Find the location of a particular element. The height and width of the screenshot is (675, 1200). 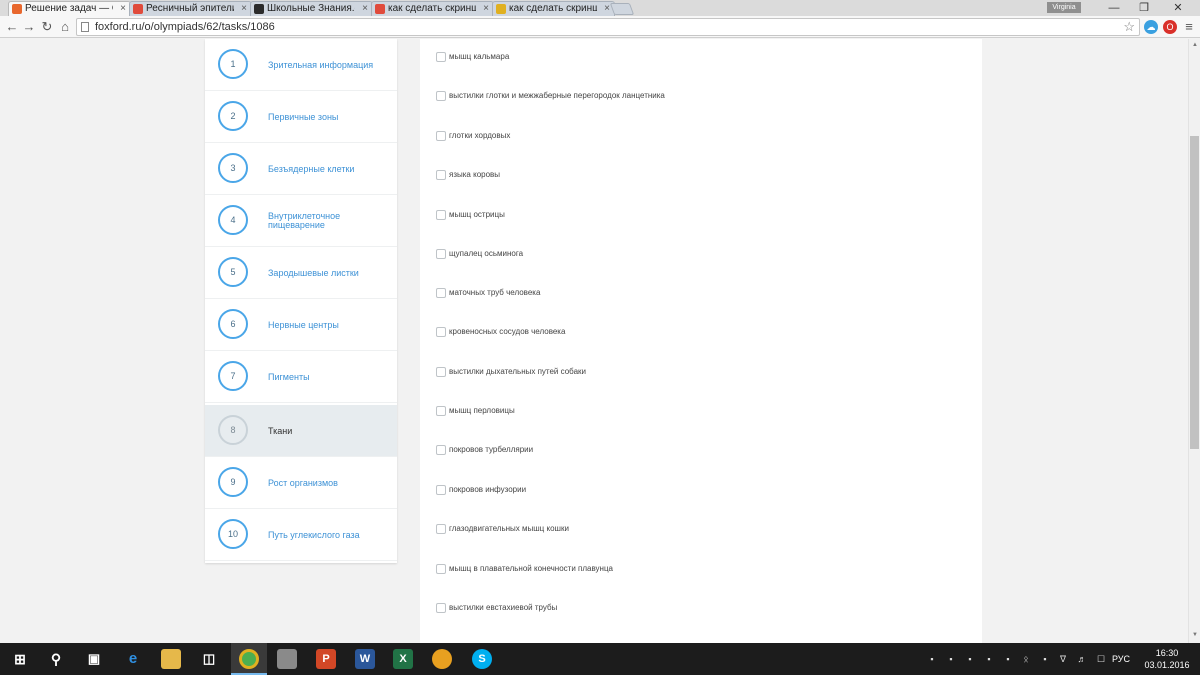

answer-option: маточных труб человека is located at coordinates (696, 293).